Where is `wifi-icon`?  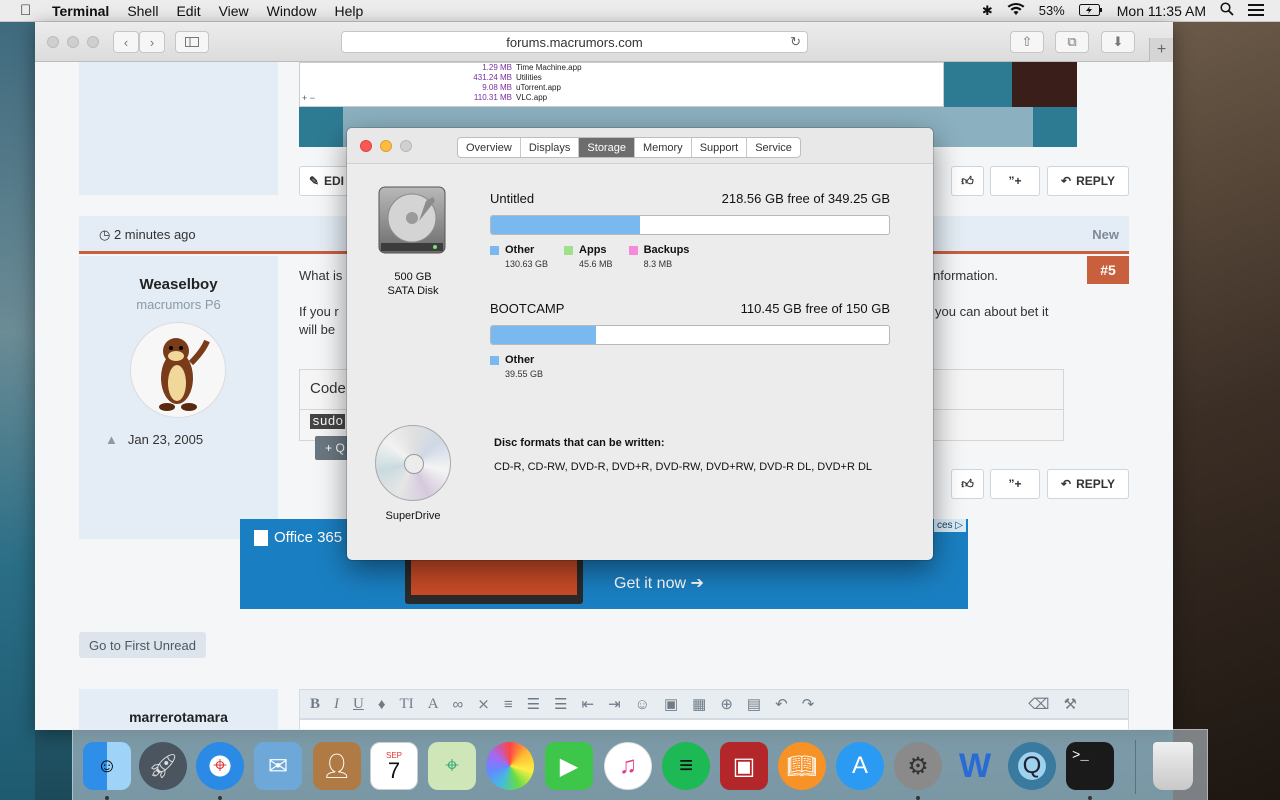
wifi-icon is located at coordinates (1016, 10).